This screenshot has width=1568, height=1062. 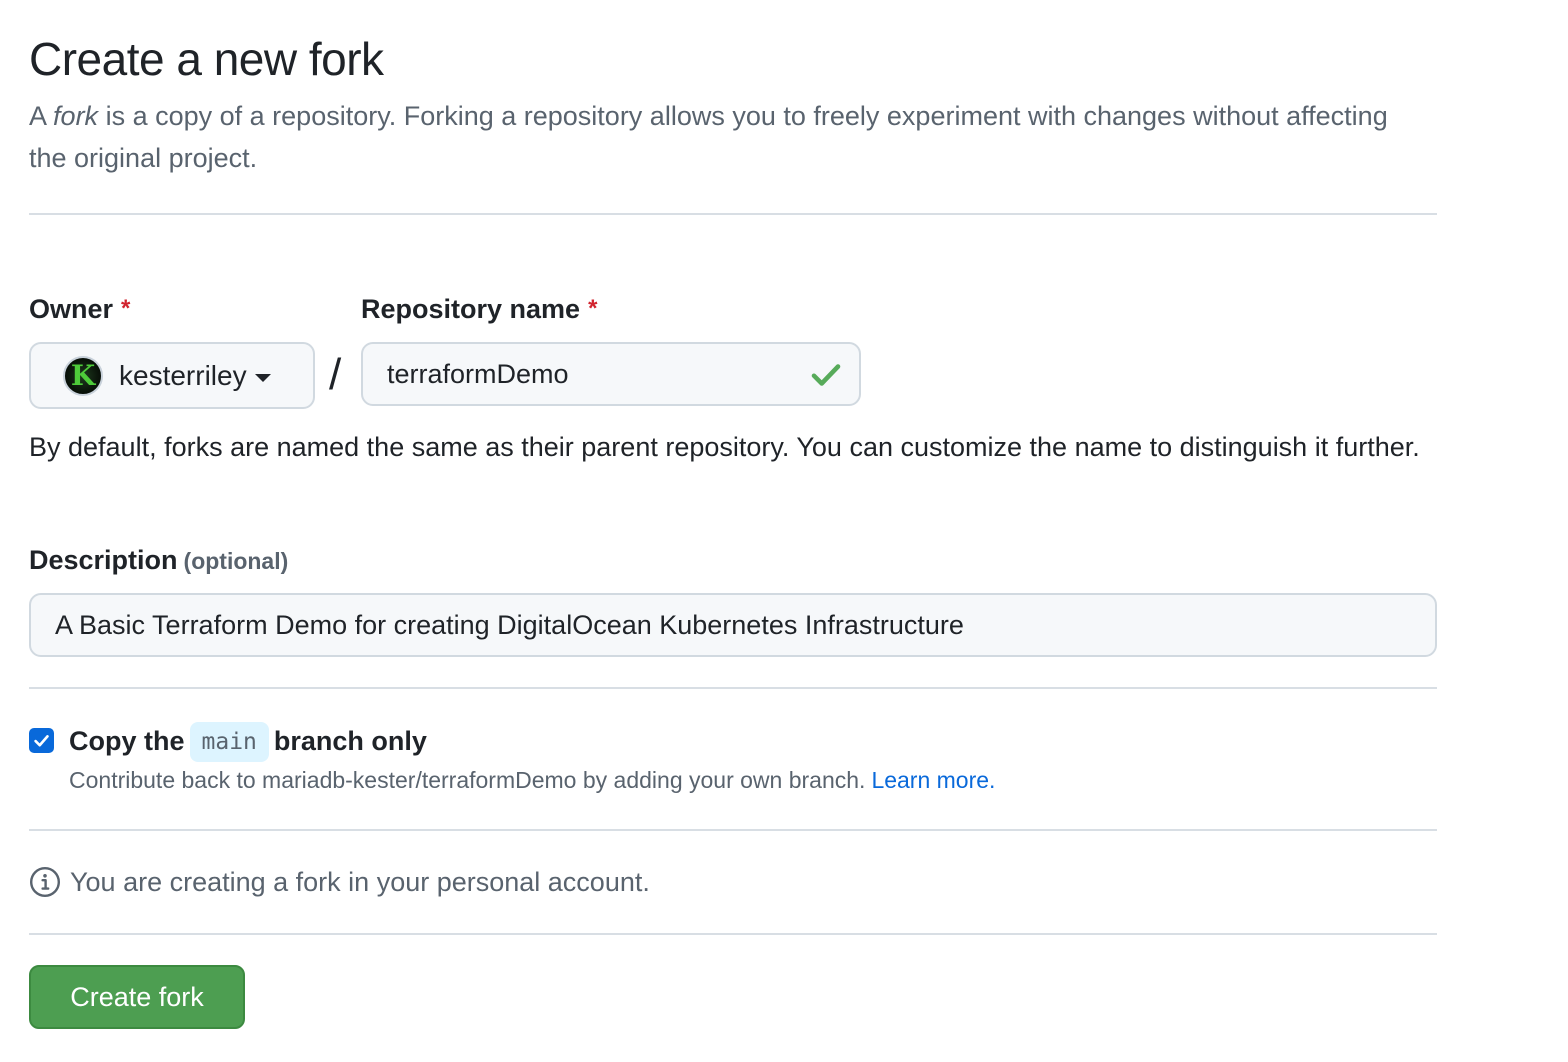 What do you see at coordinates (471, 309) in the screenshot?
I see `repository-name-label-text: Repository name` at bounding box center [471, 309].